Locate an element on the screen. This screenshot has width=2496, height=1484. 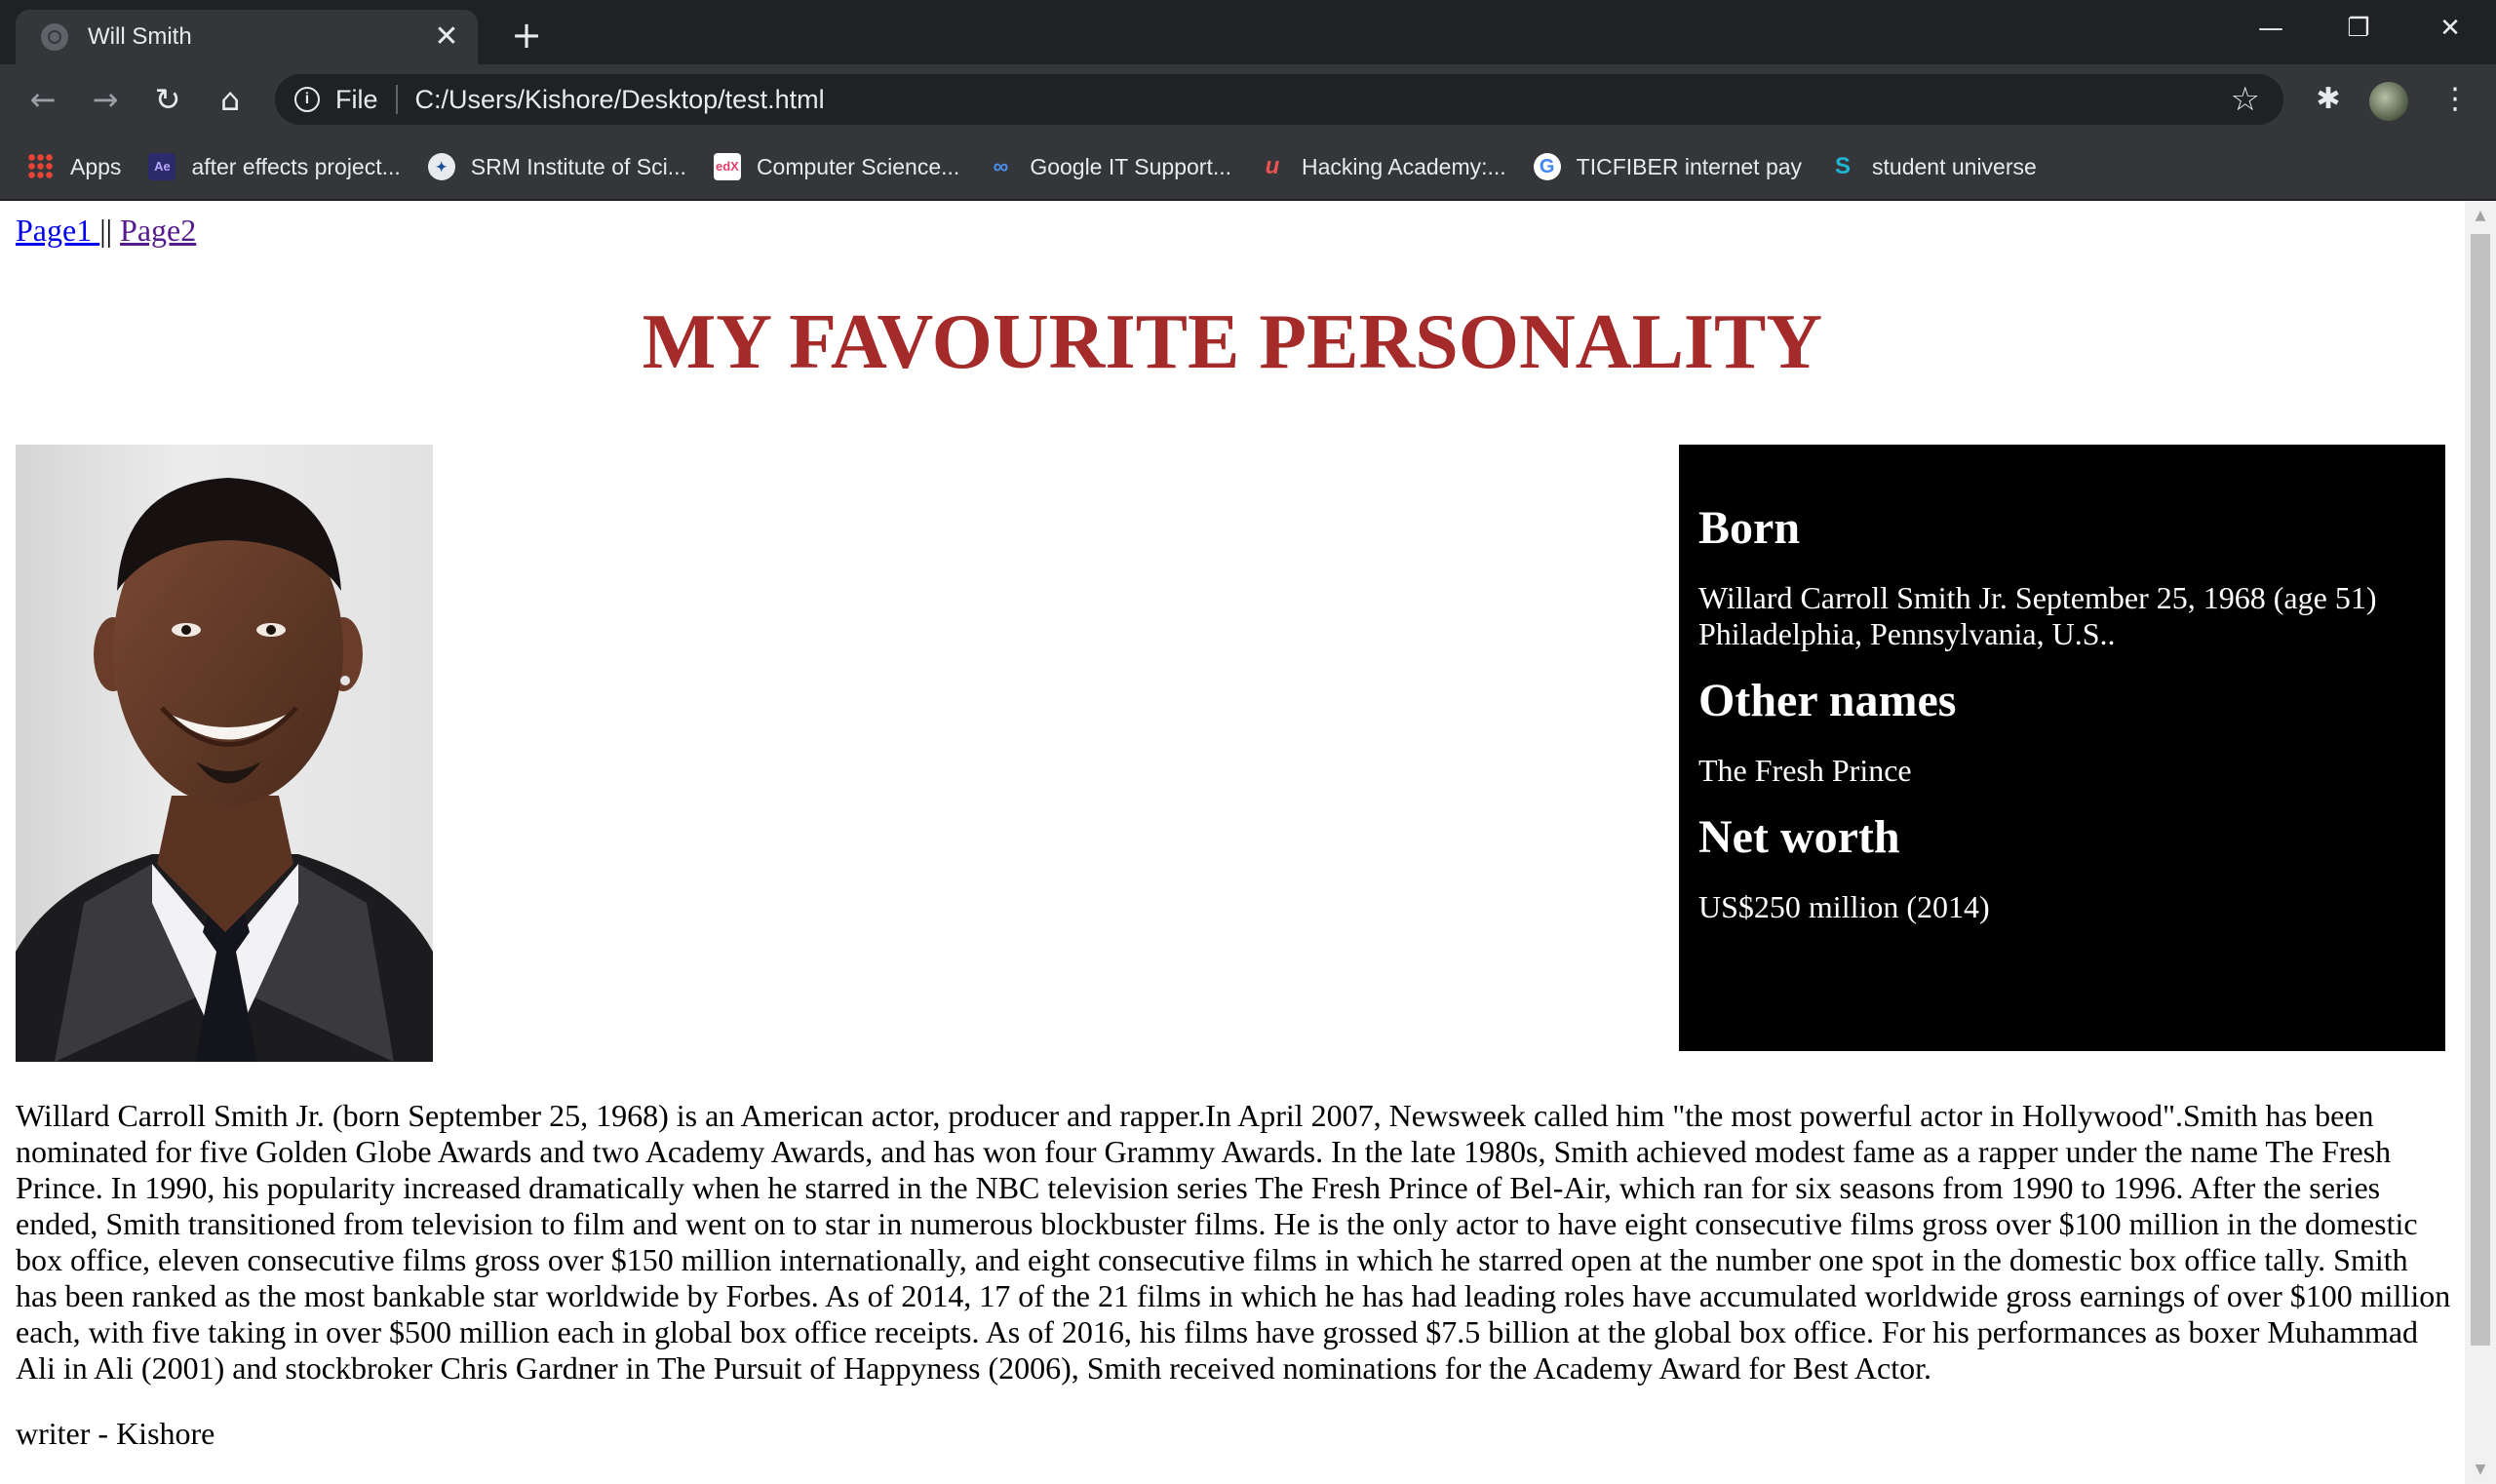
globe-icon is located at coordinates (54, 37).